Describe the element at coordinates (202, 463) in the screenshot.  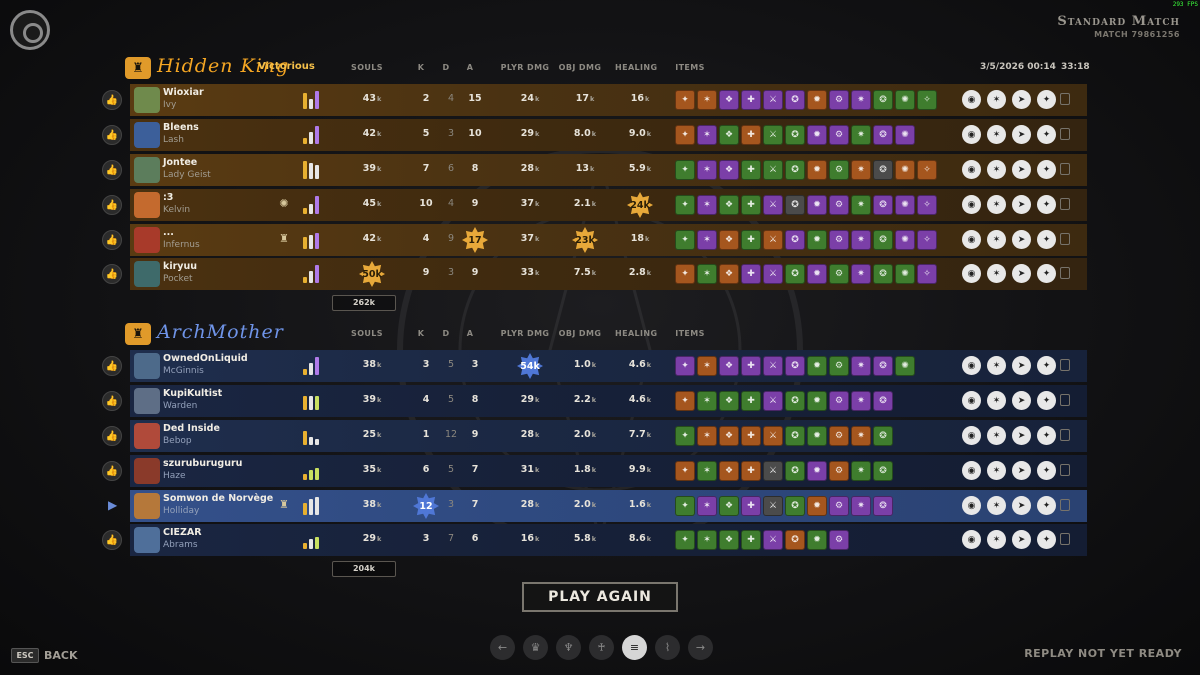
I see `player-name: szuruburuguru` at that location.